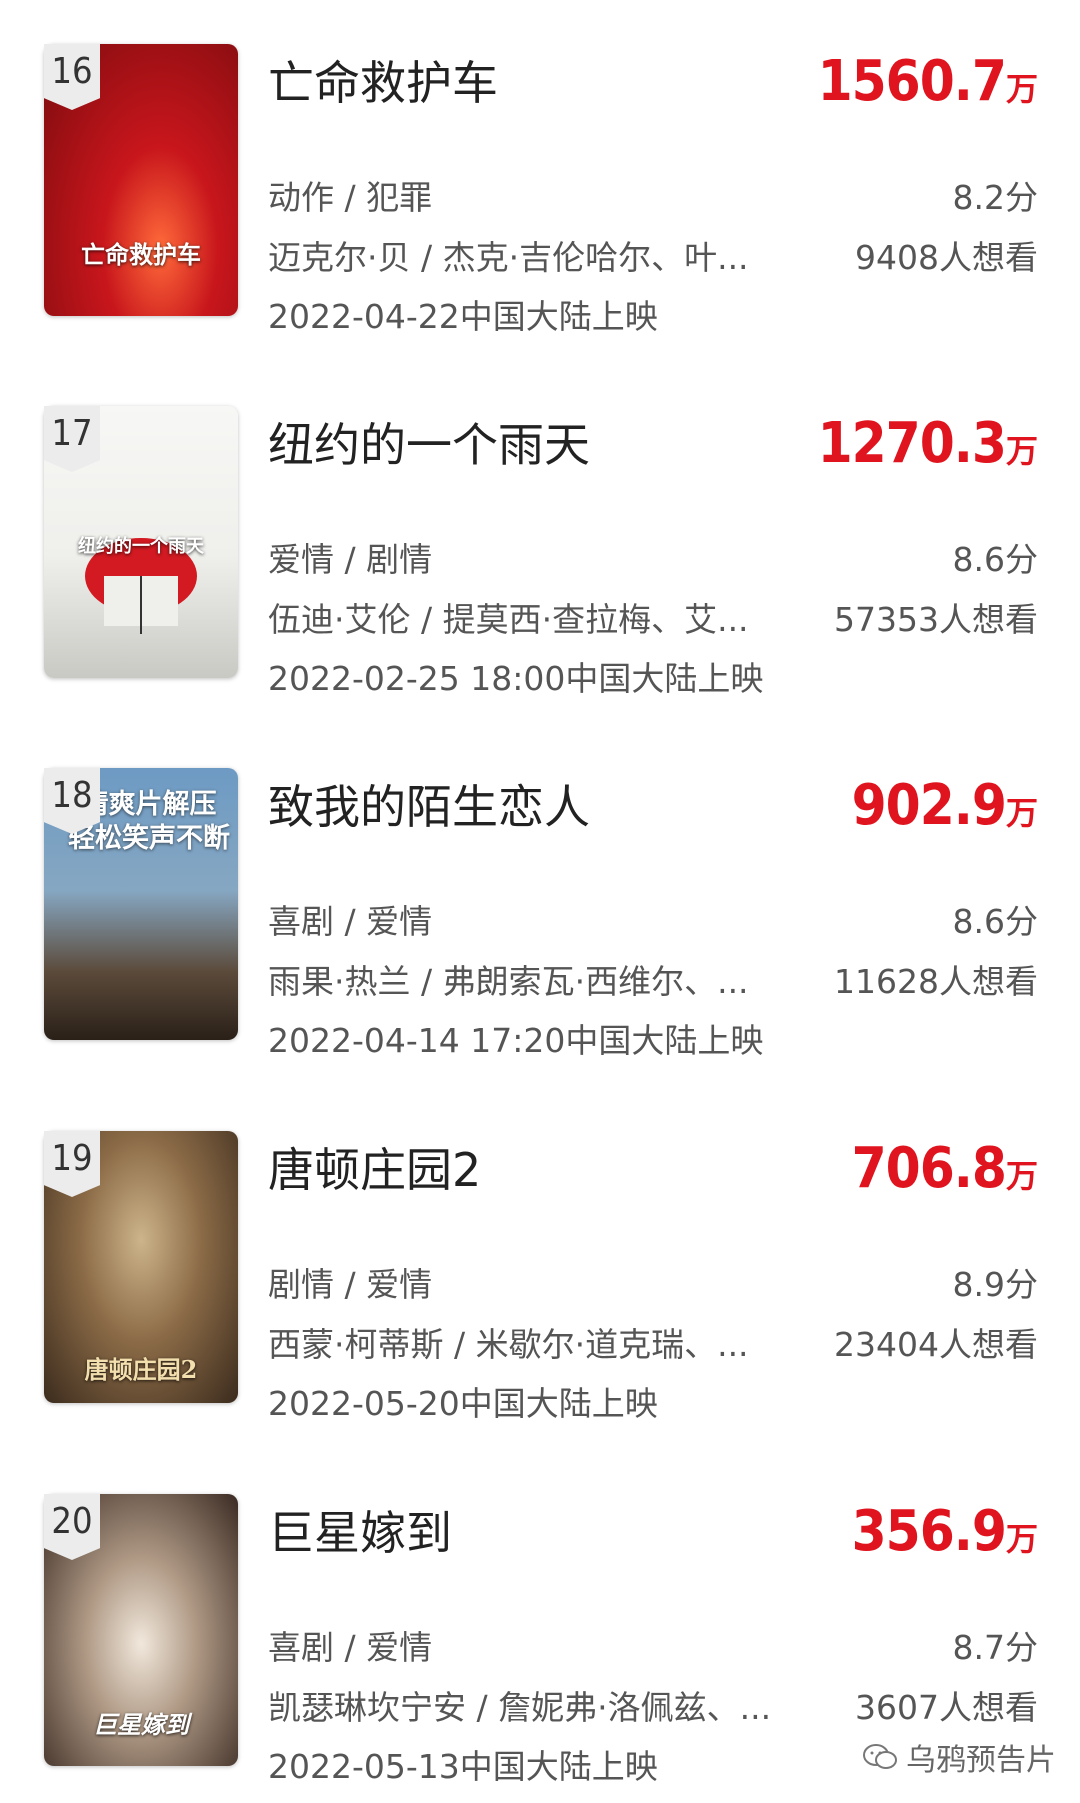 The width and height of the screenshot is (1080, 1803). I want to click on movie-genre: 爱情 / 剧情, so click(350, 559).